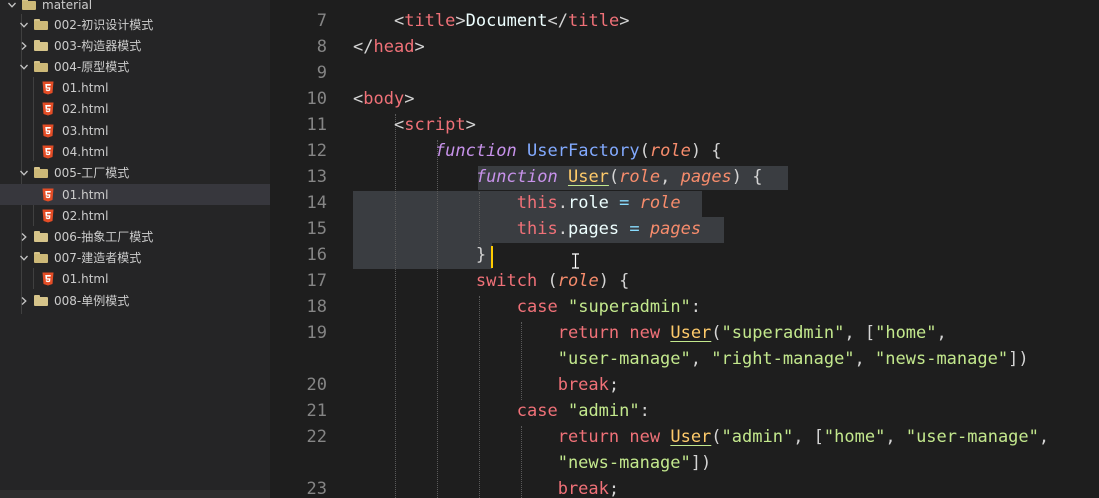 The image size is (1099, 498). I want to click on code-token: ]), so click(1018, 359).